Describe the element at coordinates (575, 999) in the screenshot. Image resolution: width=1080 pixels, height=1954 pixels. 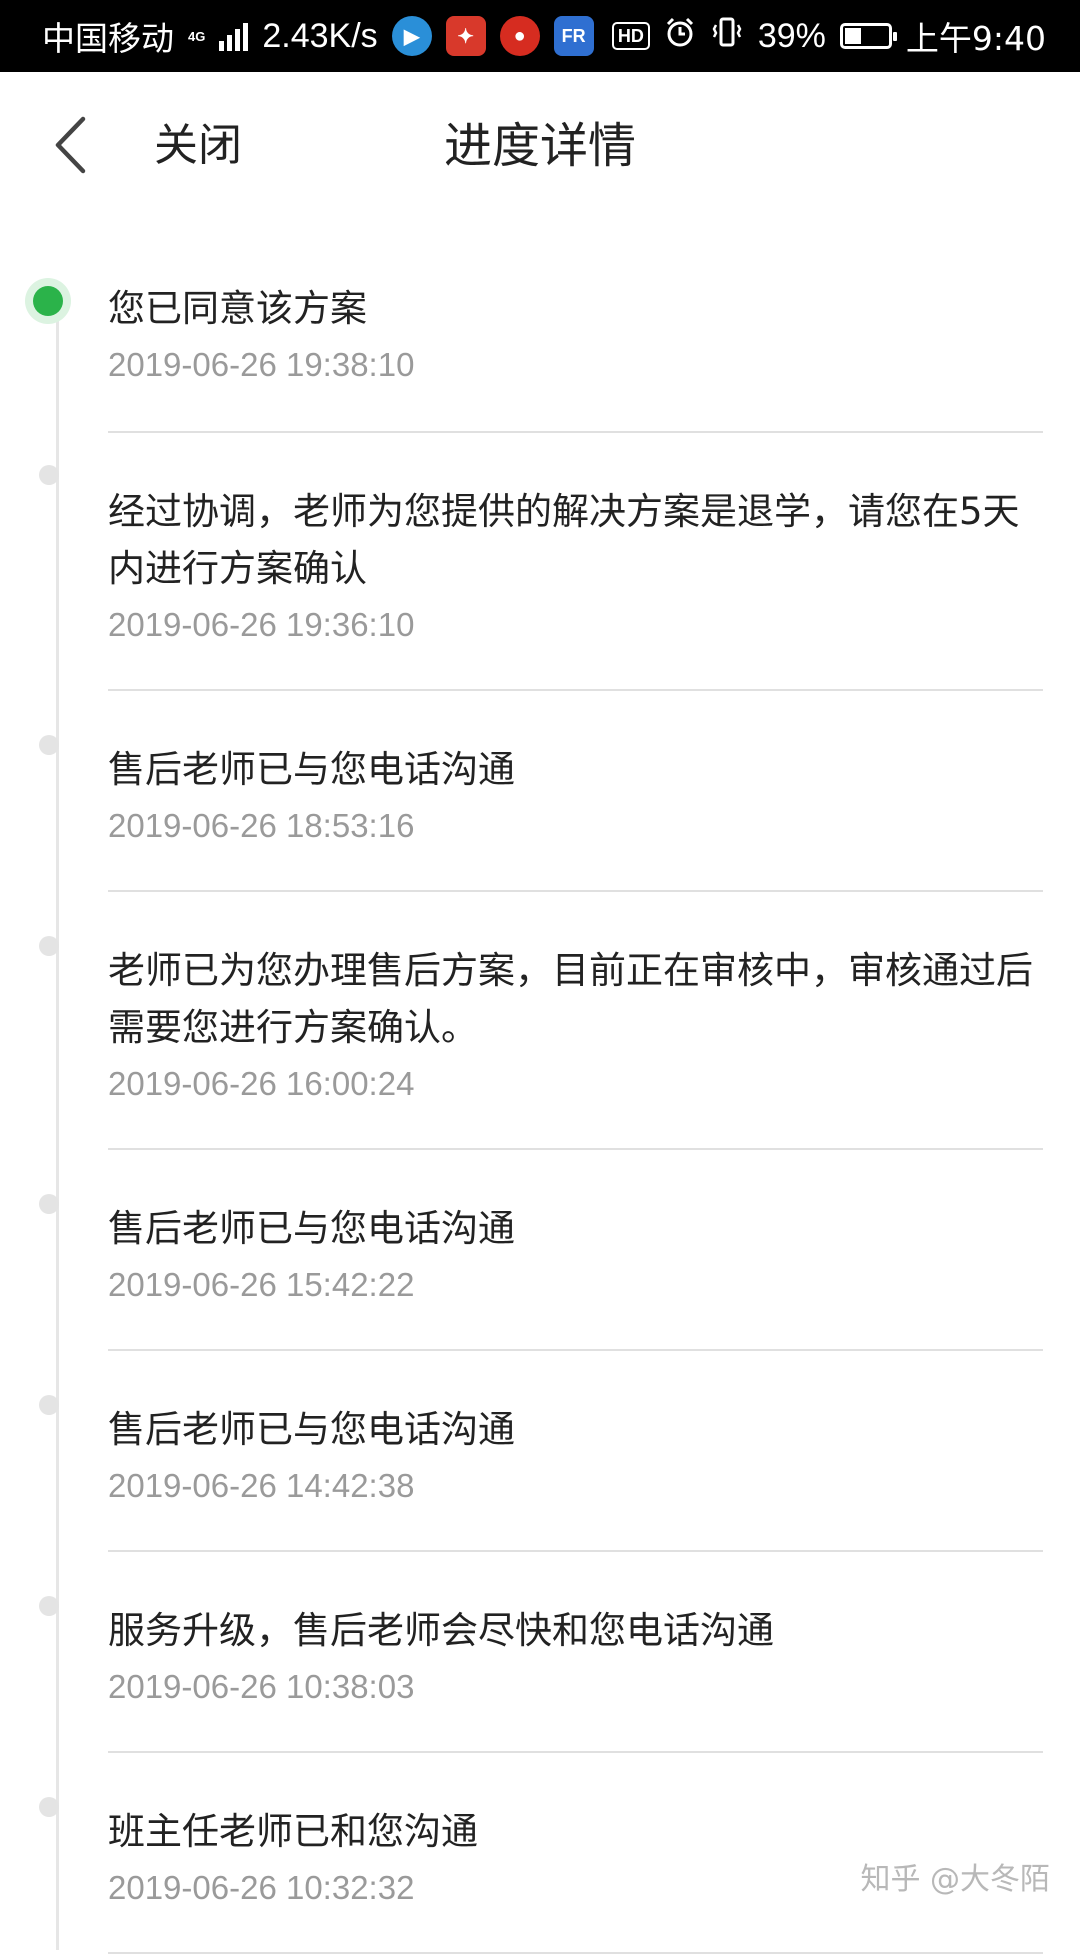
I see `timeline-item-text: 老师已为您办理售后方案，目前正在审核中，审核通过后需要您进行方案确认。` at that location.